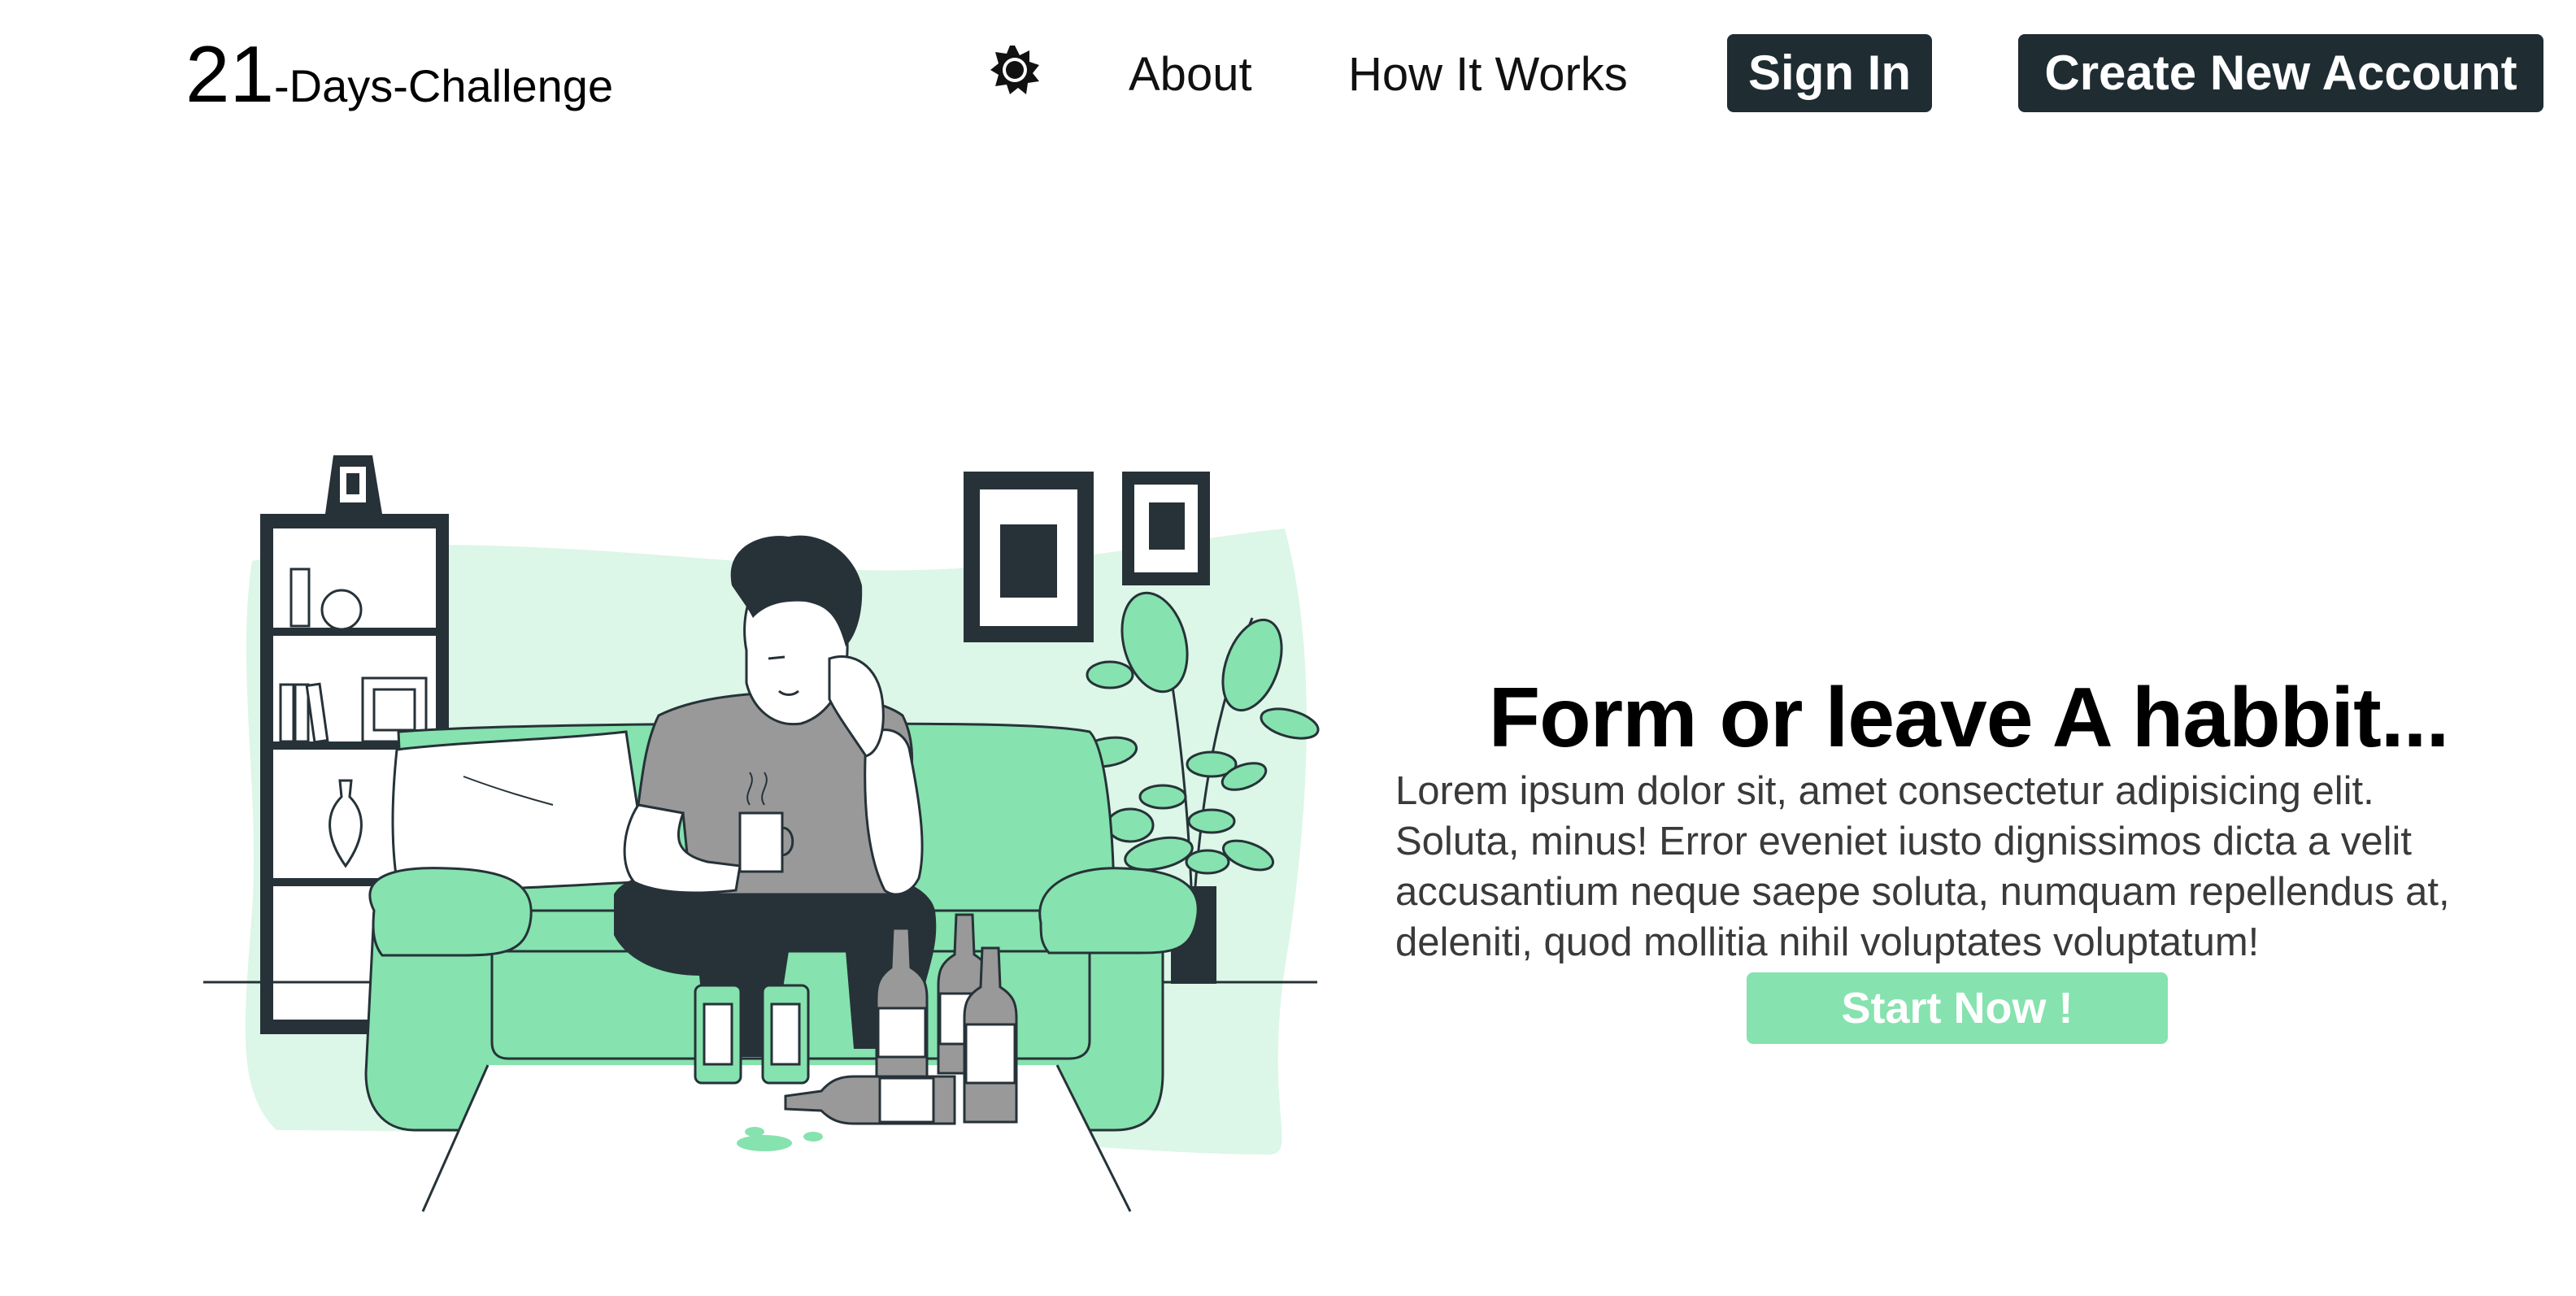 Image resolution: width=2576 pixels, height=1296 pixels. I want to click on site-logo: 21 -Days-Challenge, so click(399, 74).